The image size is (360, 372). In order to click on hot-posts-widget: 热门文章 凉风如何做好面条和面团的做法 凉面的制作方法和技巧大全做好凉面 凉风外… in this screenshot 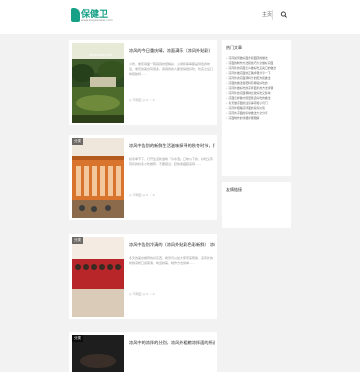, I will do `click(256, 108)`.